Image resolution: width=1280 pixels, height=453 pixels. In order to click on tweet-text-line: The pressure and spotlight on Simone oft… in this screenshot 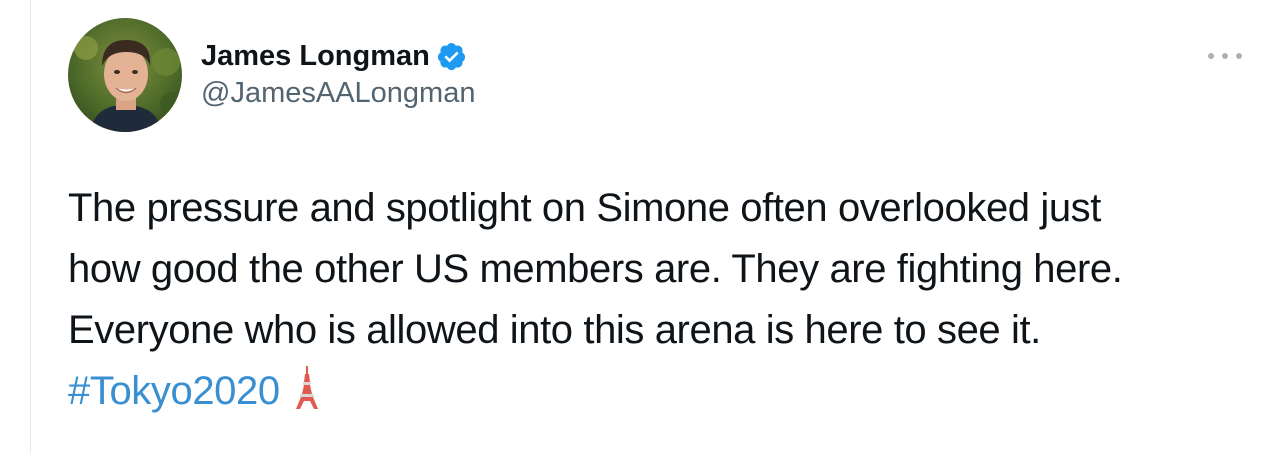, I will do `click(584, 208)`.